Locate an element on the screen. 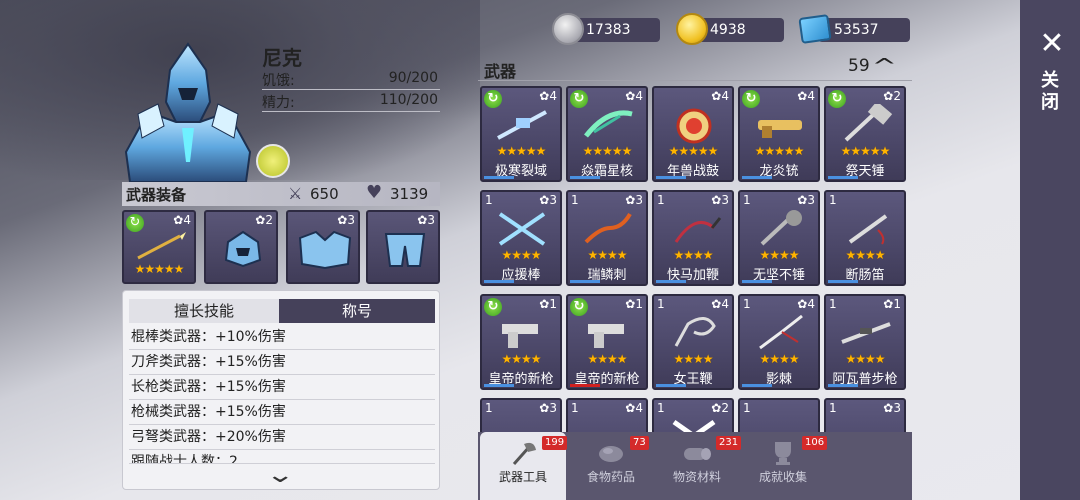 The width and height of the screenshot is (1080, 500). weapon-card: ↻ ✿4 ★★★★★ 龙炎铳 is located at coordinates (779, 134).